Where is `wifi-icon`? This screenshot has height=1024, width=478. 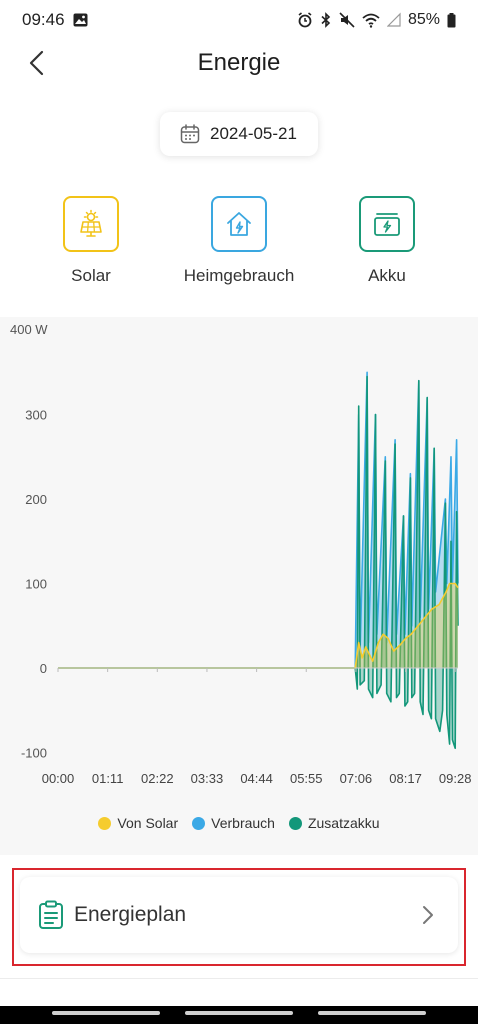 wifi-icon is located at coordinates (371, 20).